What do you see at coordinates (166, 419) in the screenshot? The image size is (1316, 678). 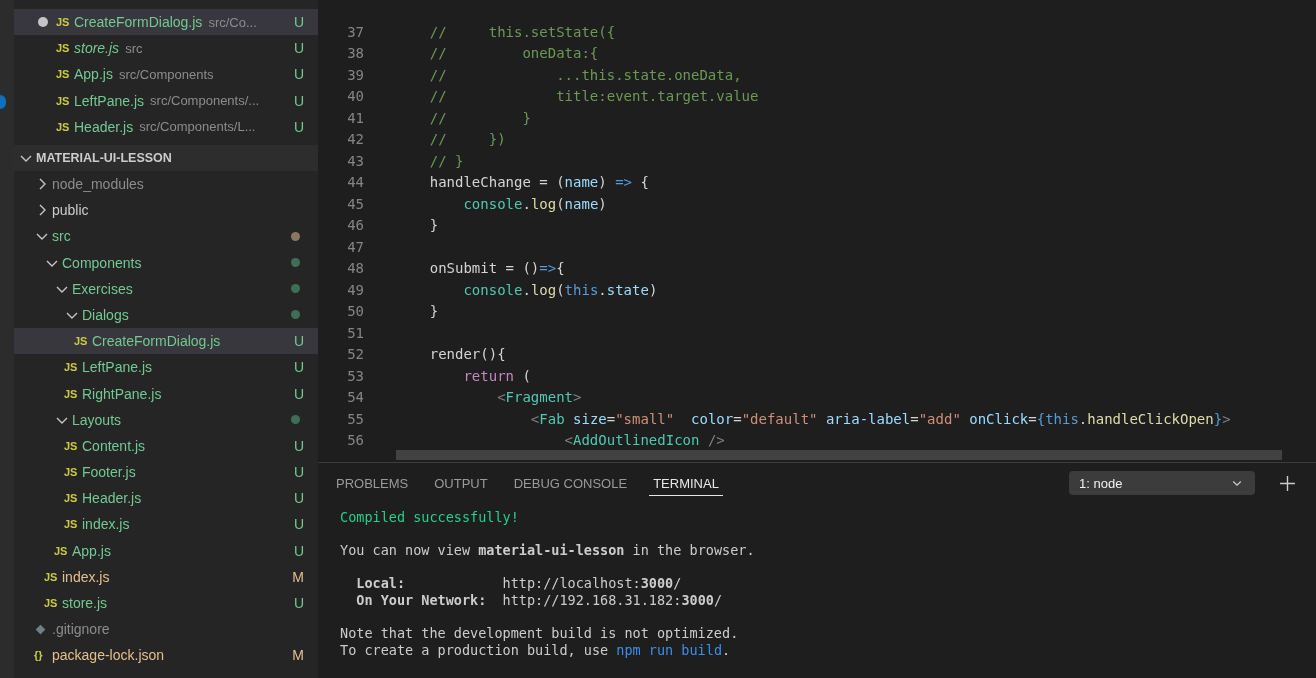 I see `folder-item: Layouts` at bounding box center [166, 419].